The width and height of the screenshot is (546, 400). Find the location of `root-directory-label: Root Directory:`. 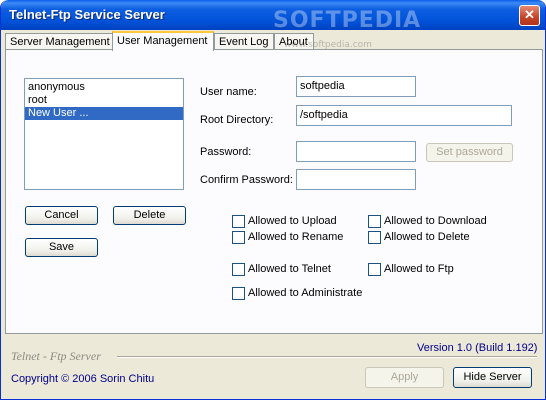

root-directory-label: Root Directory: is located at coordinates (237, 120).